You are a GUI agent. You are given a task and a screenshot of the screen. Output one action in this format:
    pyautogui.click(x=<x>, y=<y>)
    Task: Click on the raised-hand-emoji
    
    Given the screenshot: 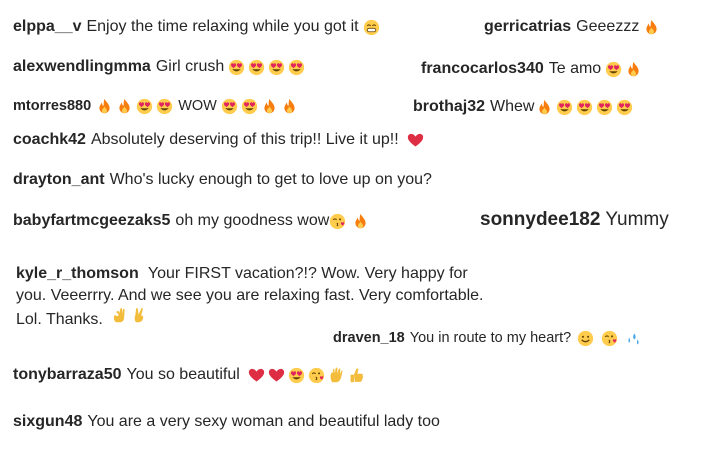 What is the action you would take?
    pyautogui.click(x=336, y=375)
    